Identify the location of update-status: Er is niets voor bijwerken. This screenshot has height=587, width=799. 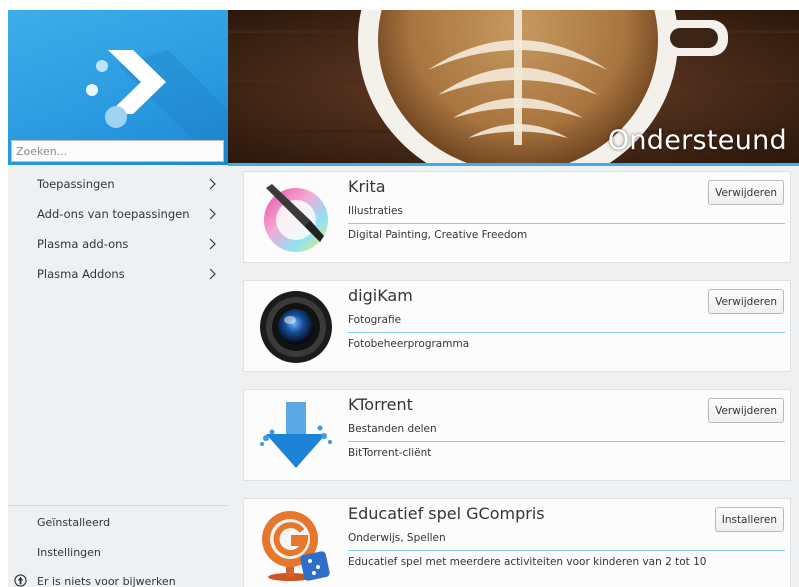
(118, 580).